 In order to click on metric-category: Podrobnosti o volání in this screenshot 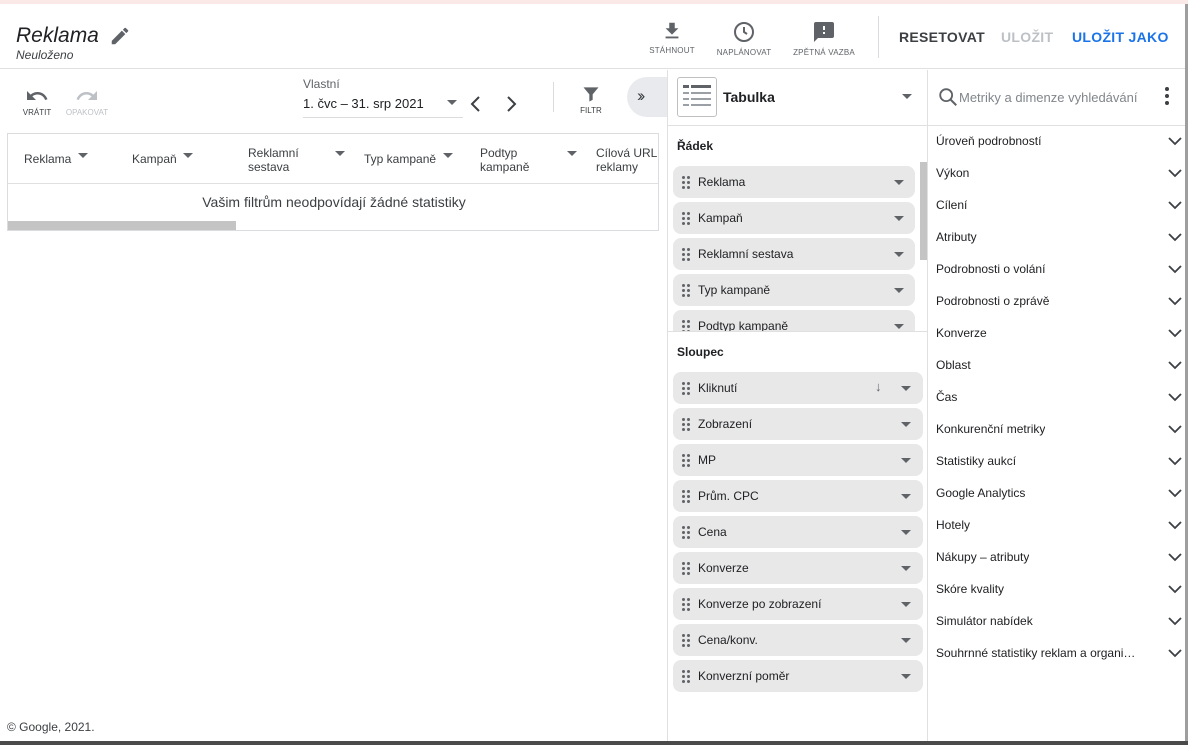, I will do `click(1058, 270)`.